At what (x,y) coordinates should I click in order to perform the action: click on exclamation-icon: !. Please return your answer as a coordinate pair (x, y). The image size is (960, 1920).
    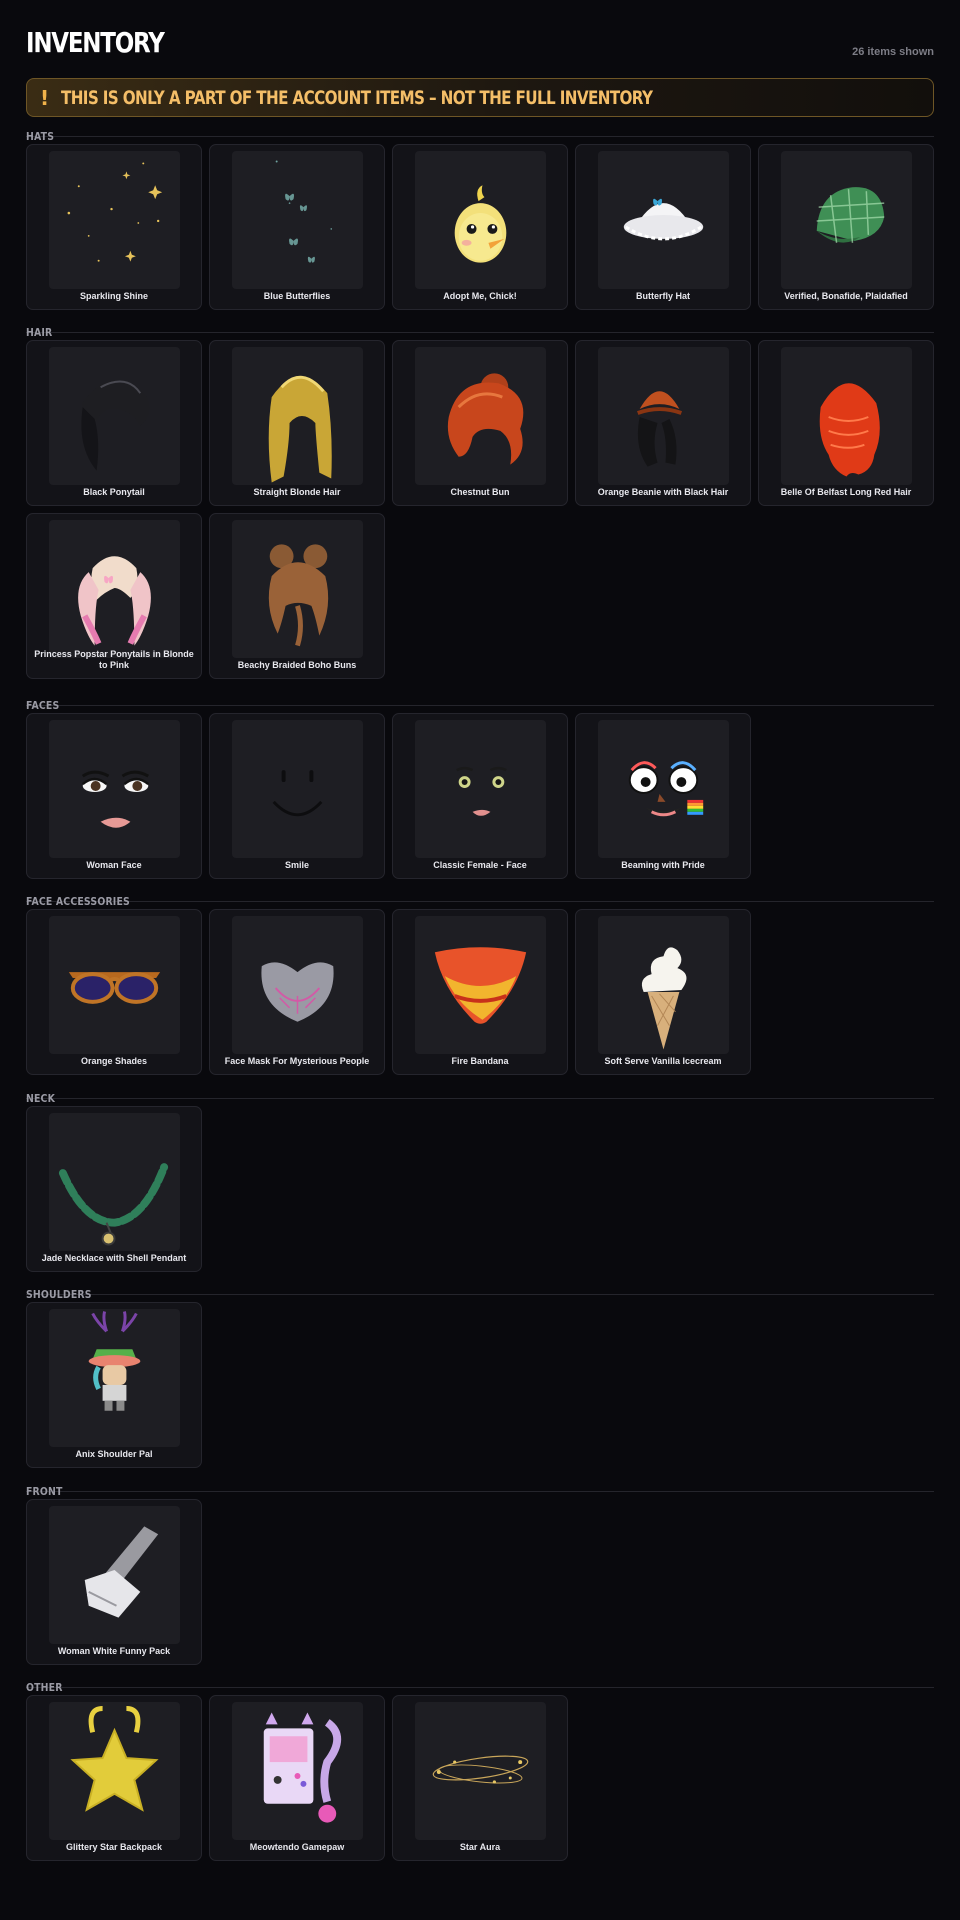
    Looking at the image, I should click on (45, 97).